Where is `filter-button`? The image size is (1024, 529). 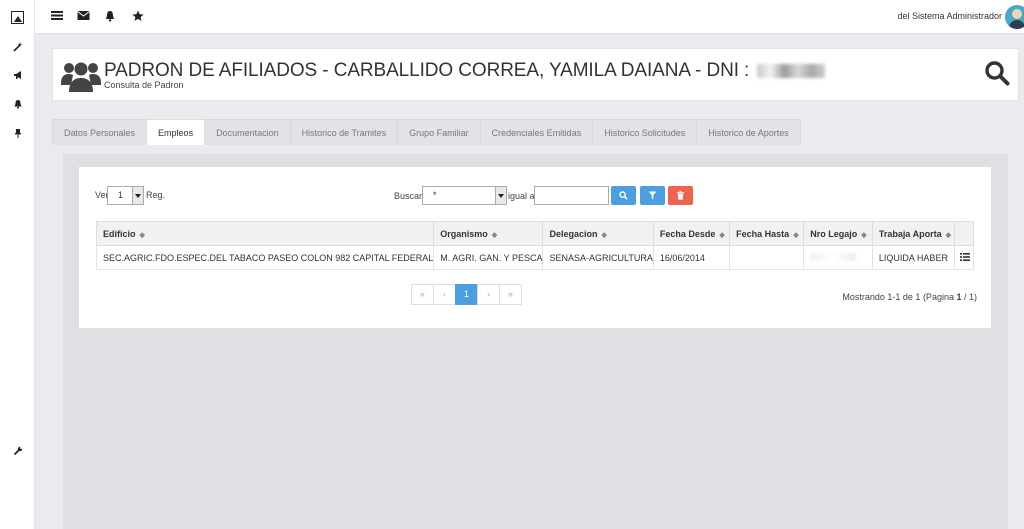
filter-button is located at coordinates (652, 195).